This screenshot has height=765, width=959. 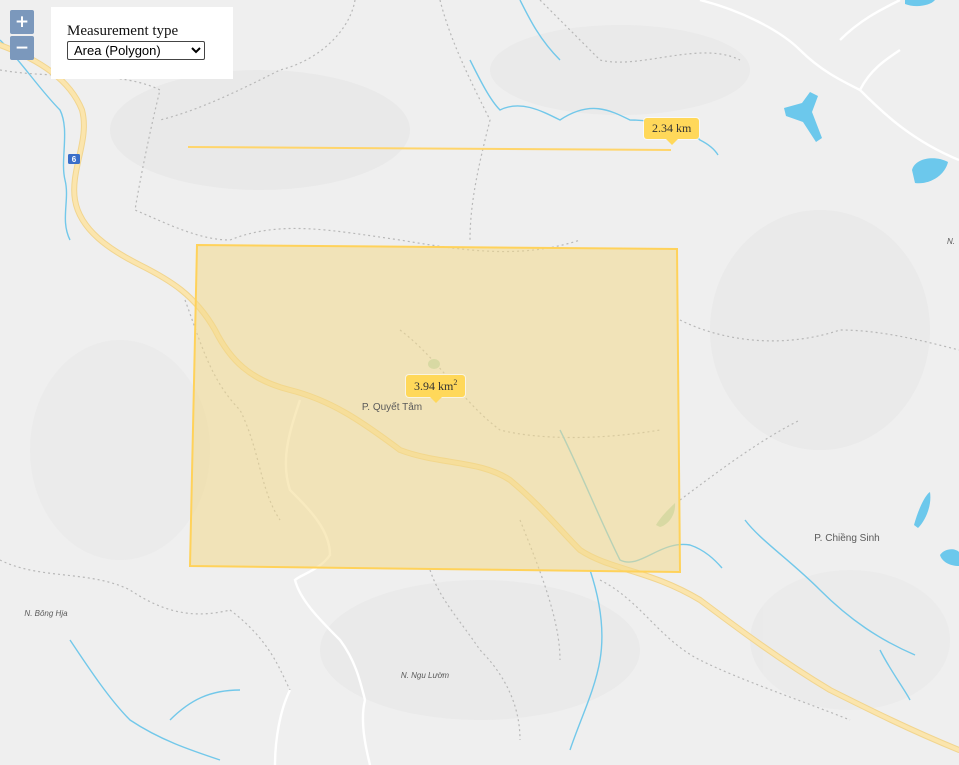 What do you see at coordinates (123, 31) in the screenshot?
I see `measurement-type-label: Measurement type` at bounding box center [123, 31].